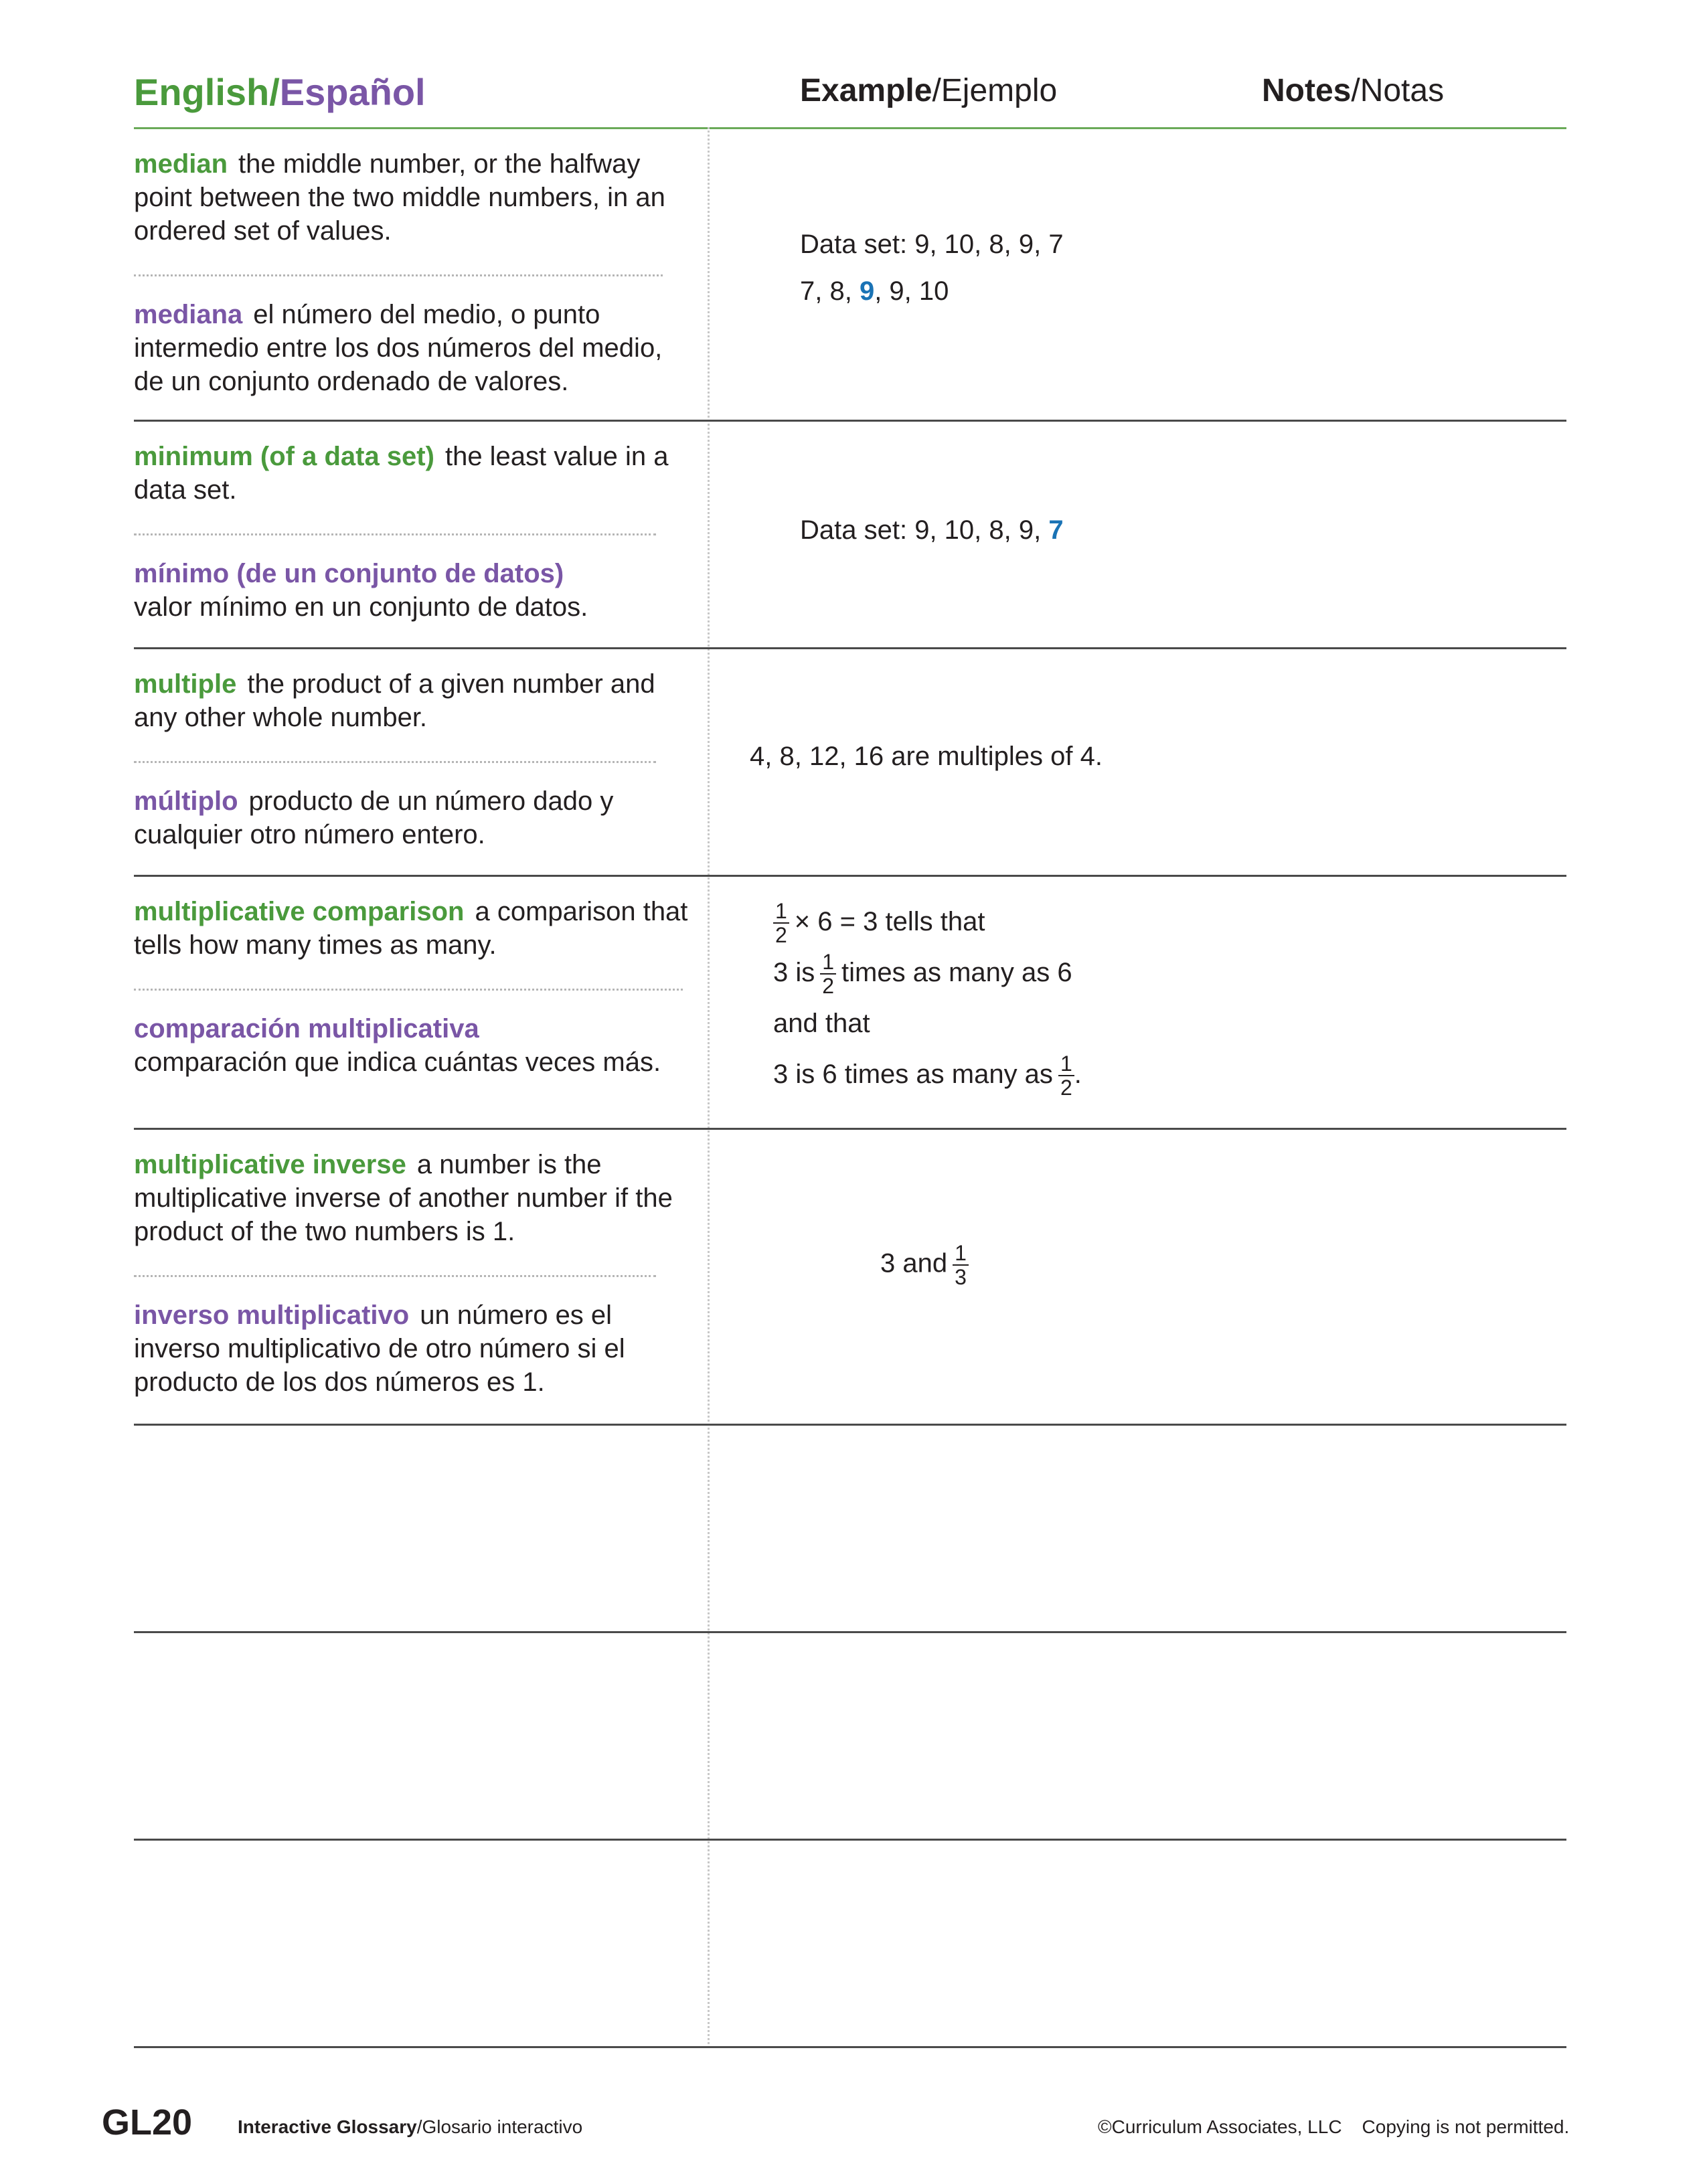  I want to click on term-es: mediana, so click(188, 314).